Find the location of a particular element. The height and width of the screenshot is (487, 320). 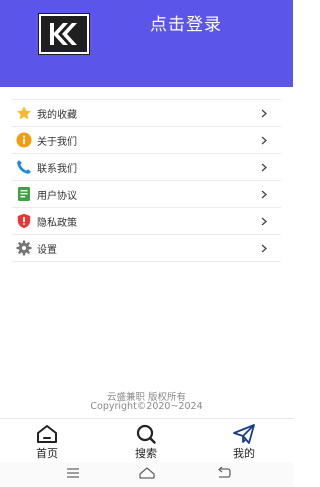

menu-item-settings: 设置 is located at coordinates (146, 248).